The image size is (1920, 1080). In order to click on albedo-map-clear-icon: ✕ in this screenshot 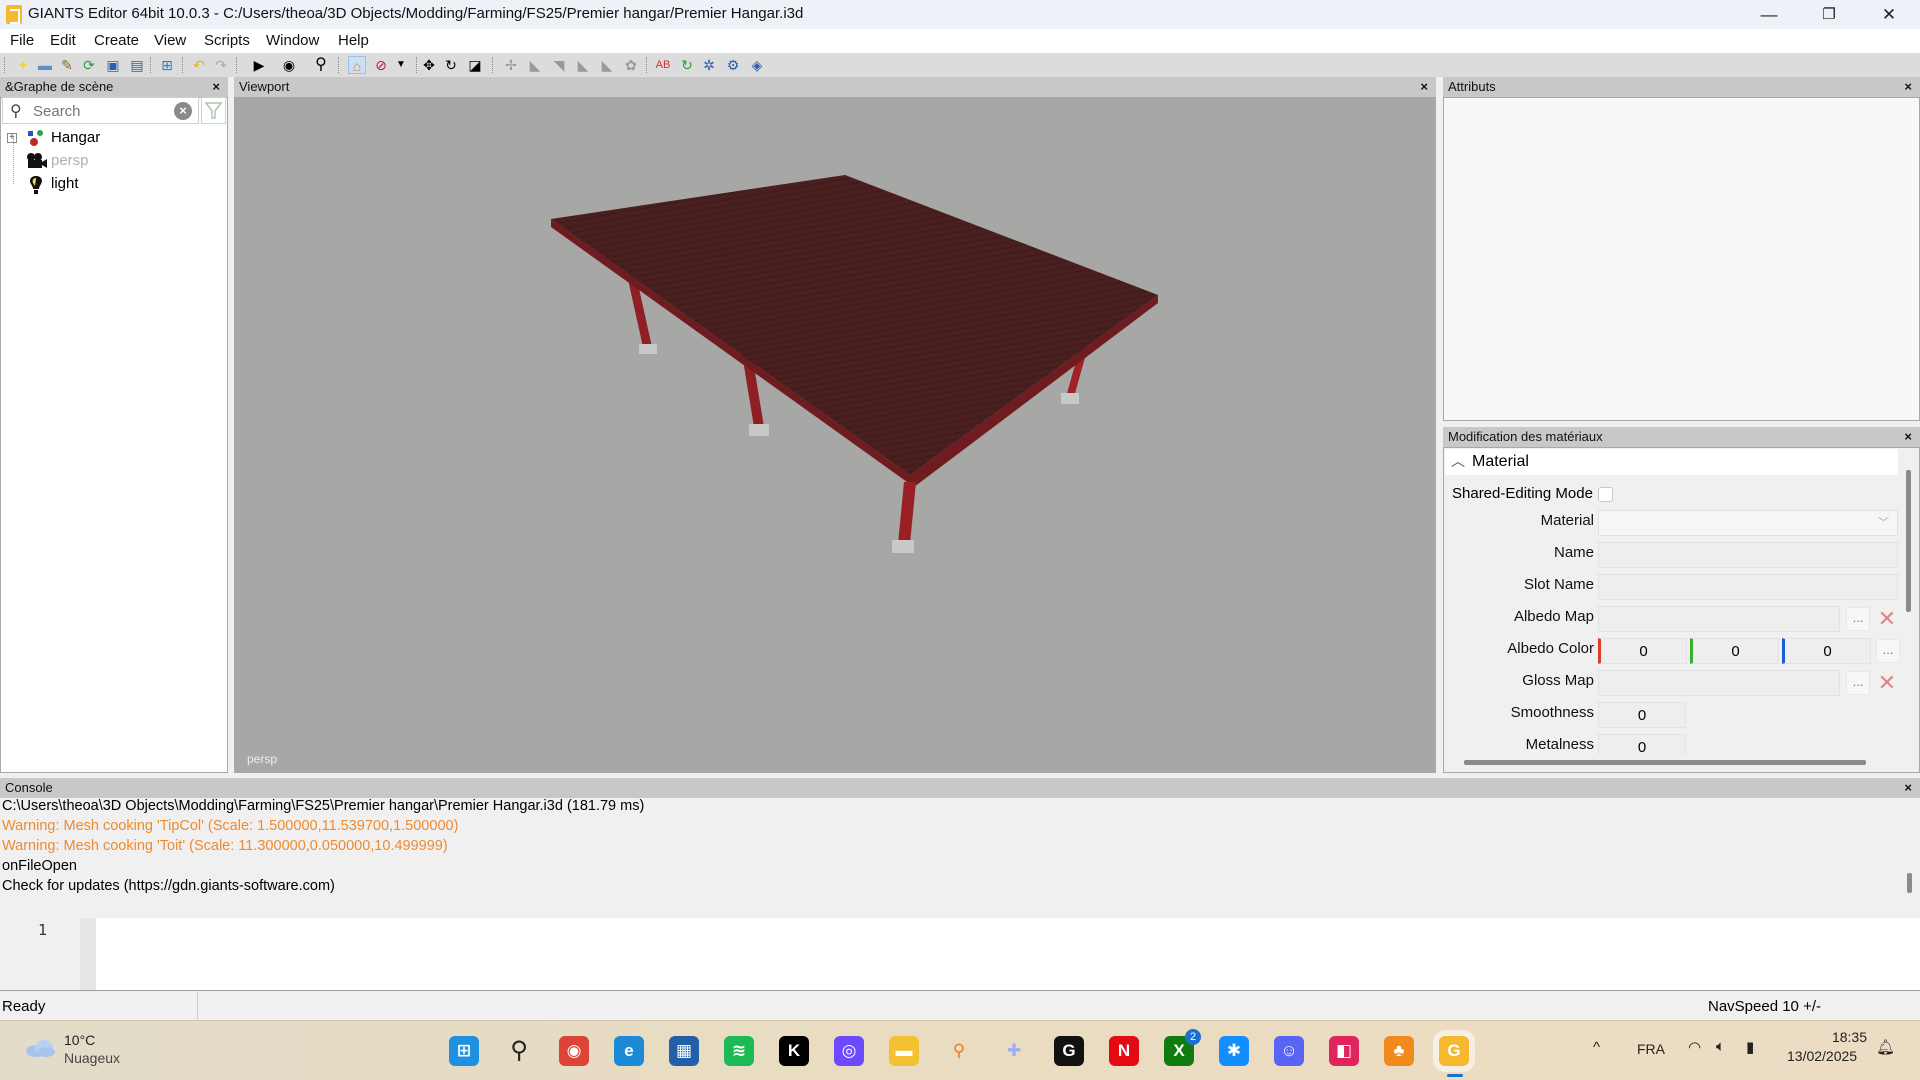, I will do `click(1887, 619)`.